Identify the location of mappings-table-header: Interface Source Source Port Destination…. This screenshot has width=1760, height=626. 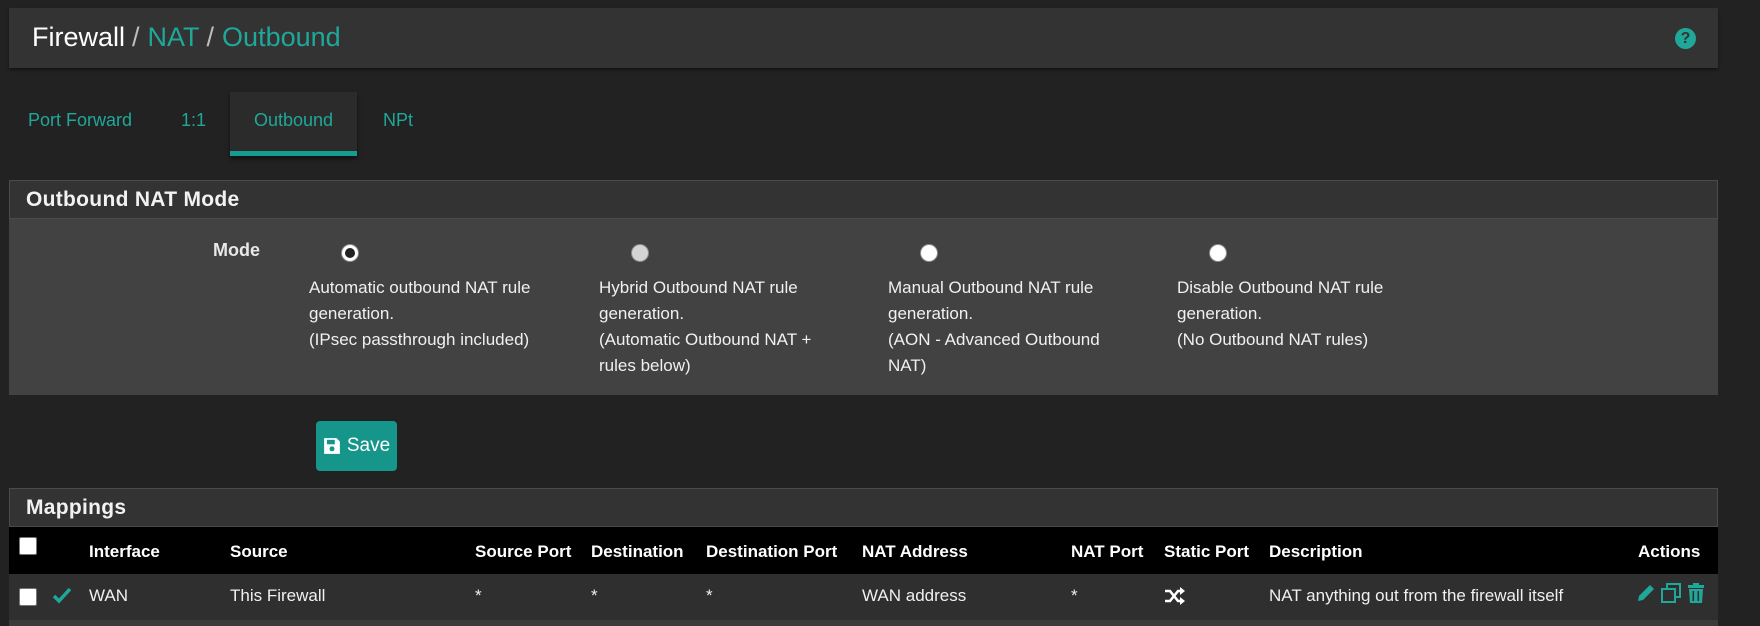
(863, 550).